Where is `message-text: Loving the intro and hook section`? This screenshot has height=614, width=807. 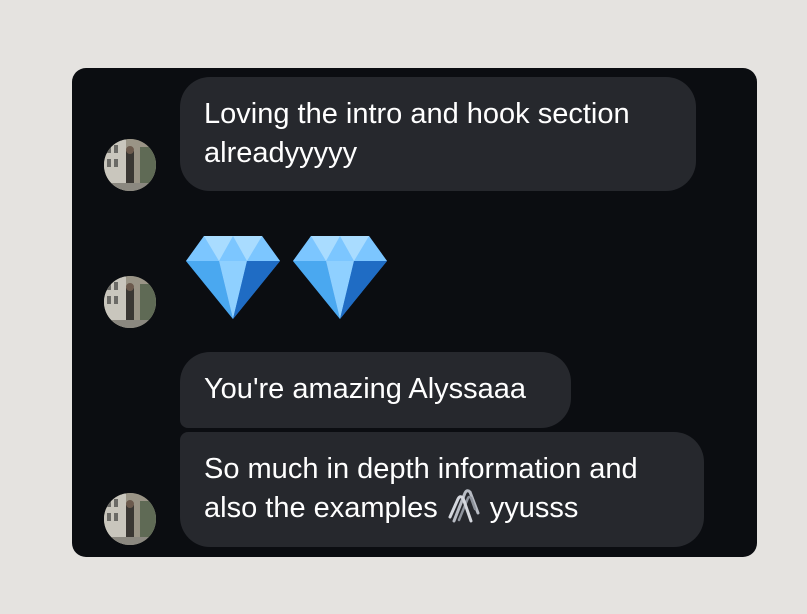 message-text: Loving the intro and hook section is located at coordinates (417, 114).